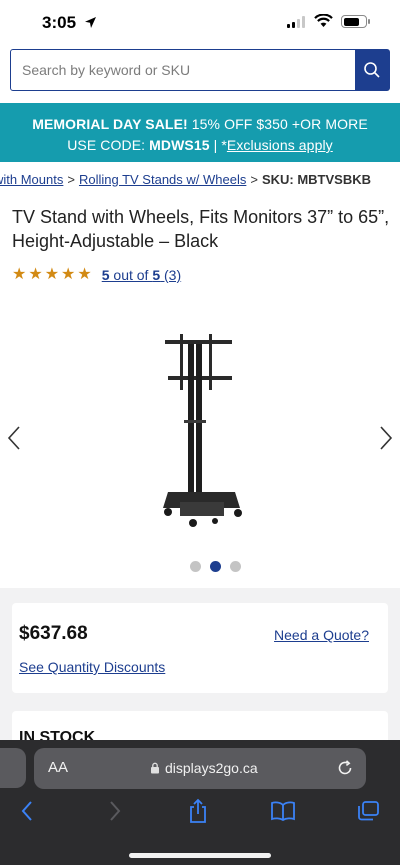  I want to click on search-icon, so click(372, 70).